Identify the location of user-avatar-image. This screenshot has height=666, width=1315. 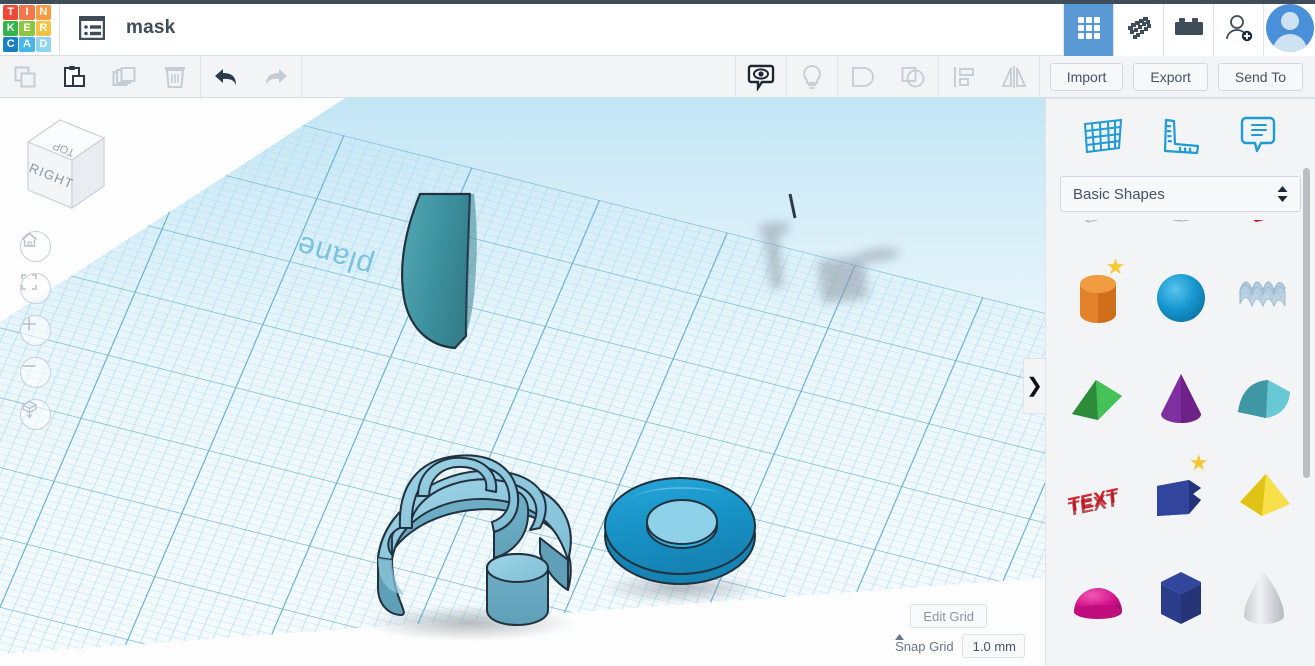
(1289, 27).